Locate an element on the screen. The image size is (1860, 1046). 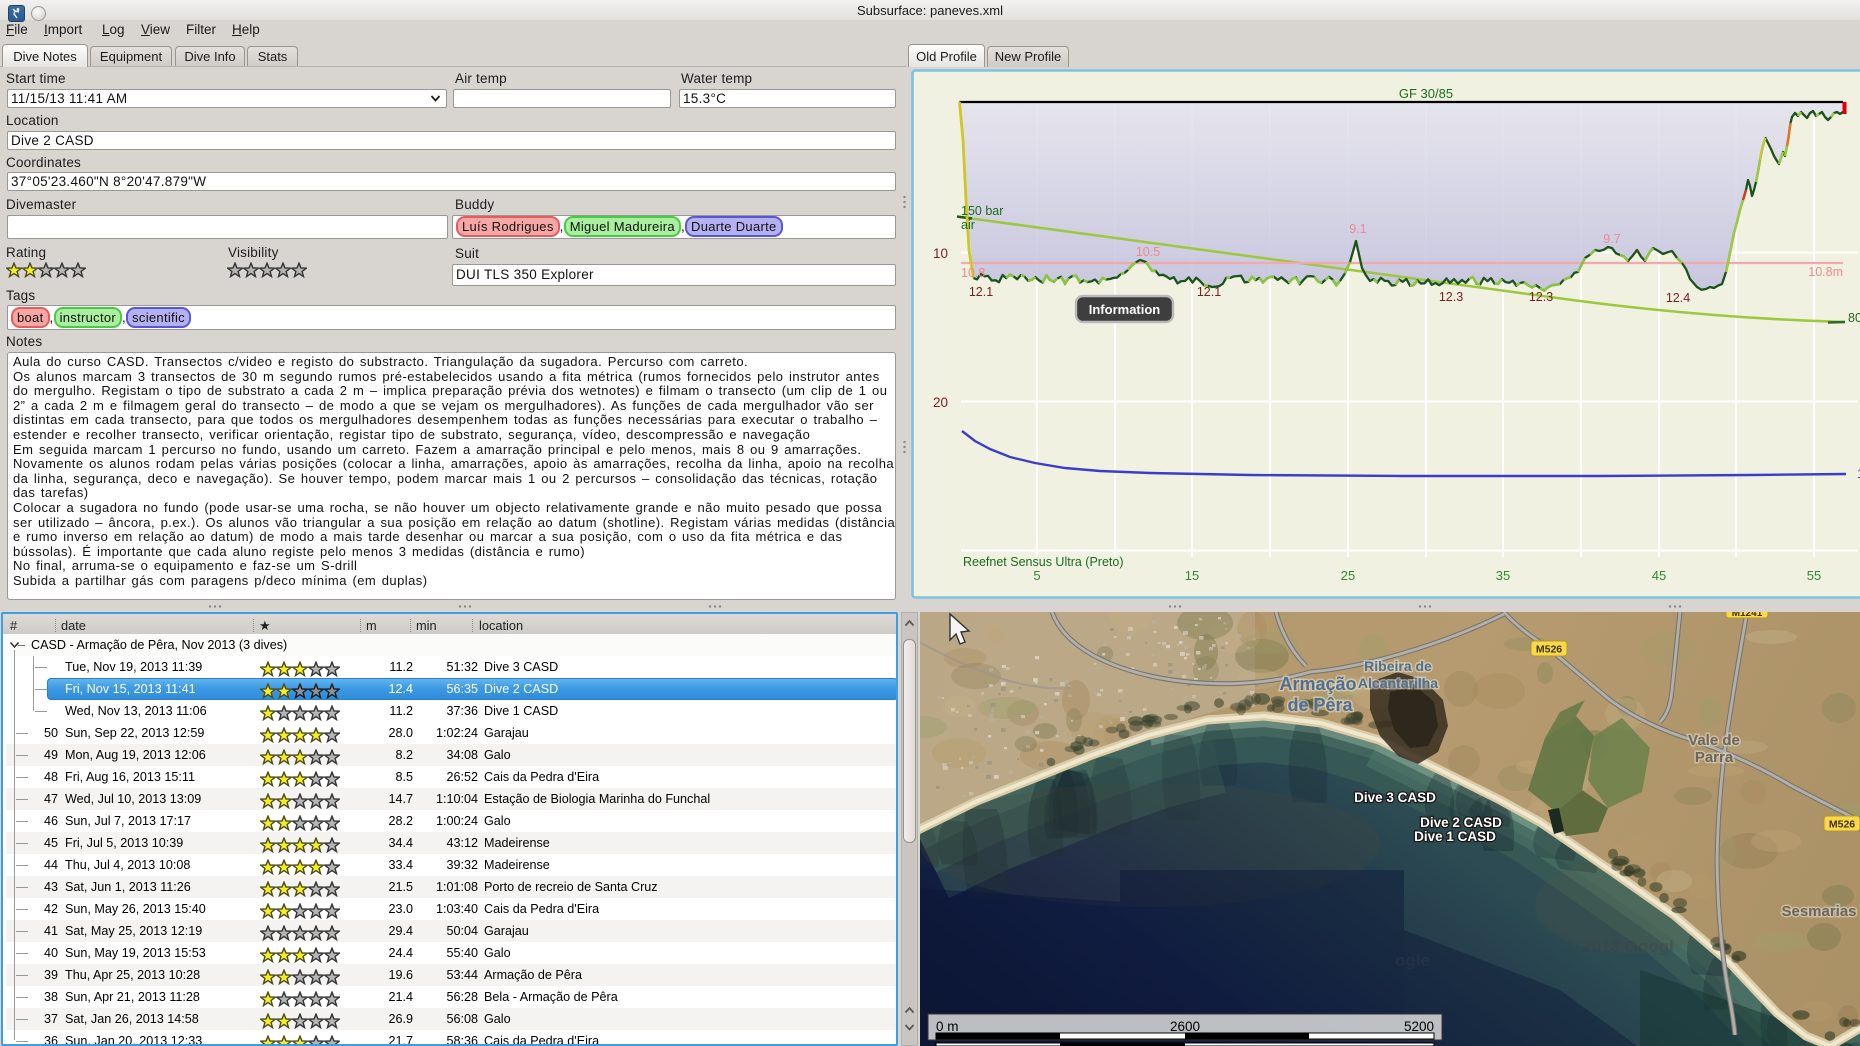
svg-text: ogle is located at coordinates (1412, 960).